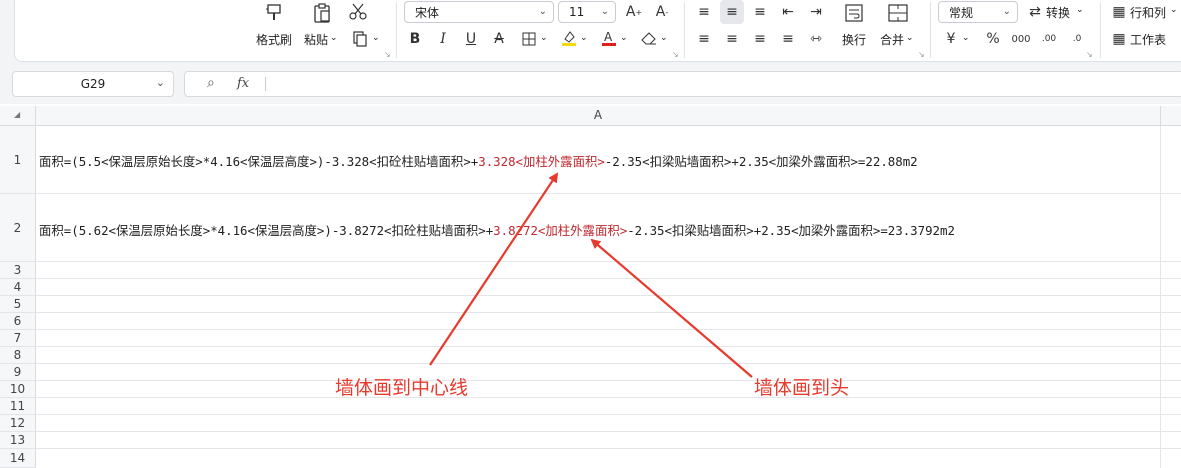  Describe the element at coordinates (662, 12) in the screenshot. I see `decrease-font-icon: A-` at that location.